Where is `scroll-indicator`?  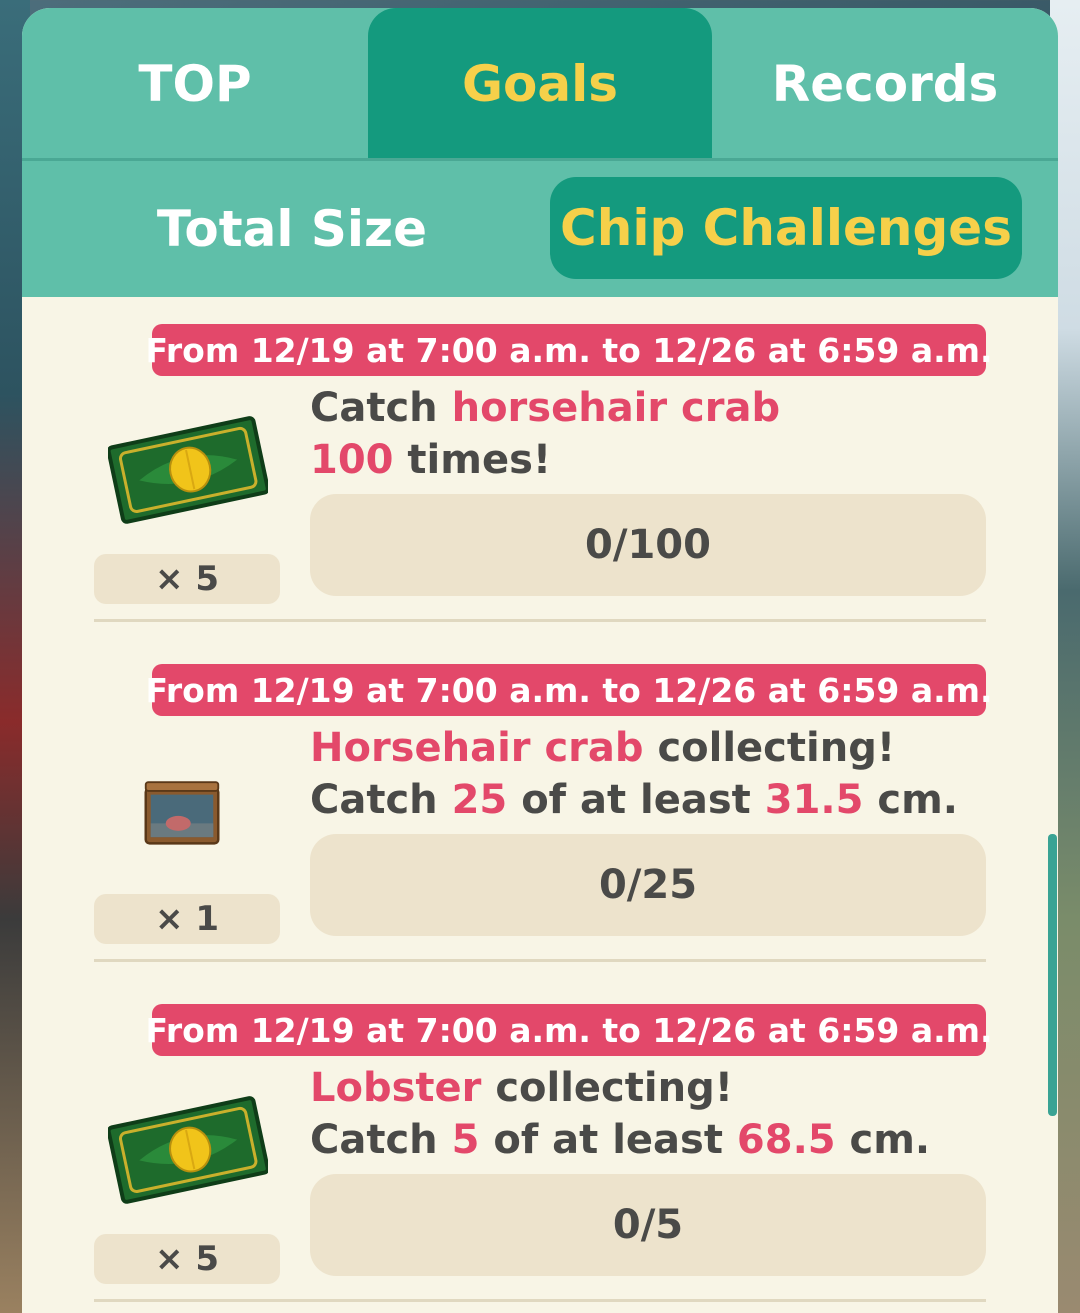
scroll-indicator is located at coordinates (1052, 975).